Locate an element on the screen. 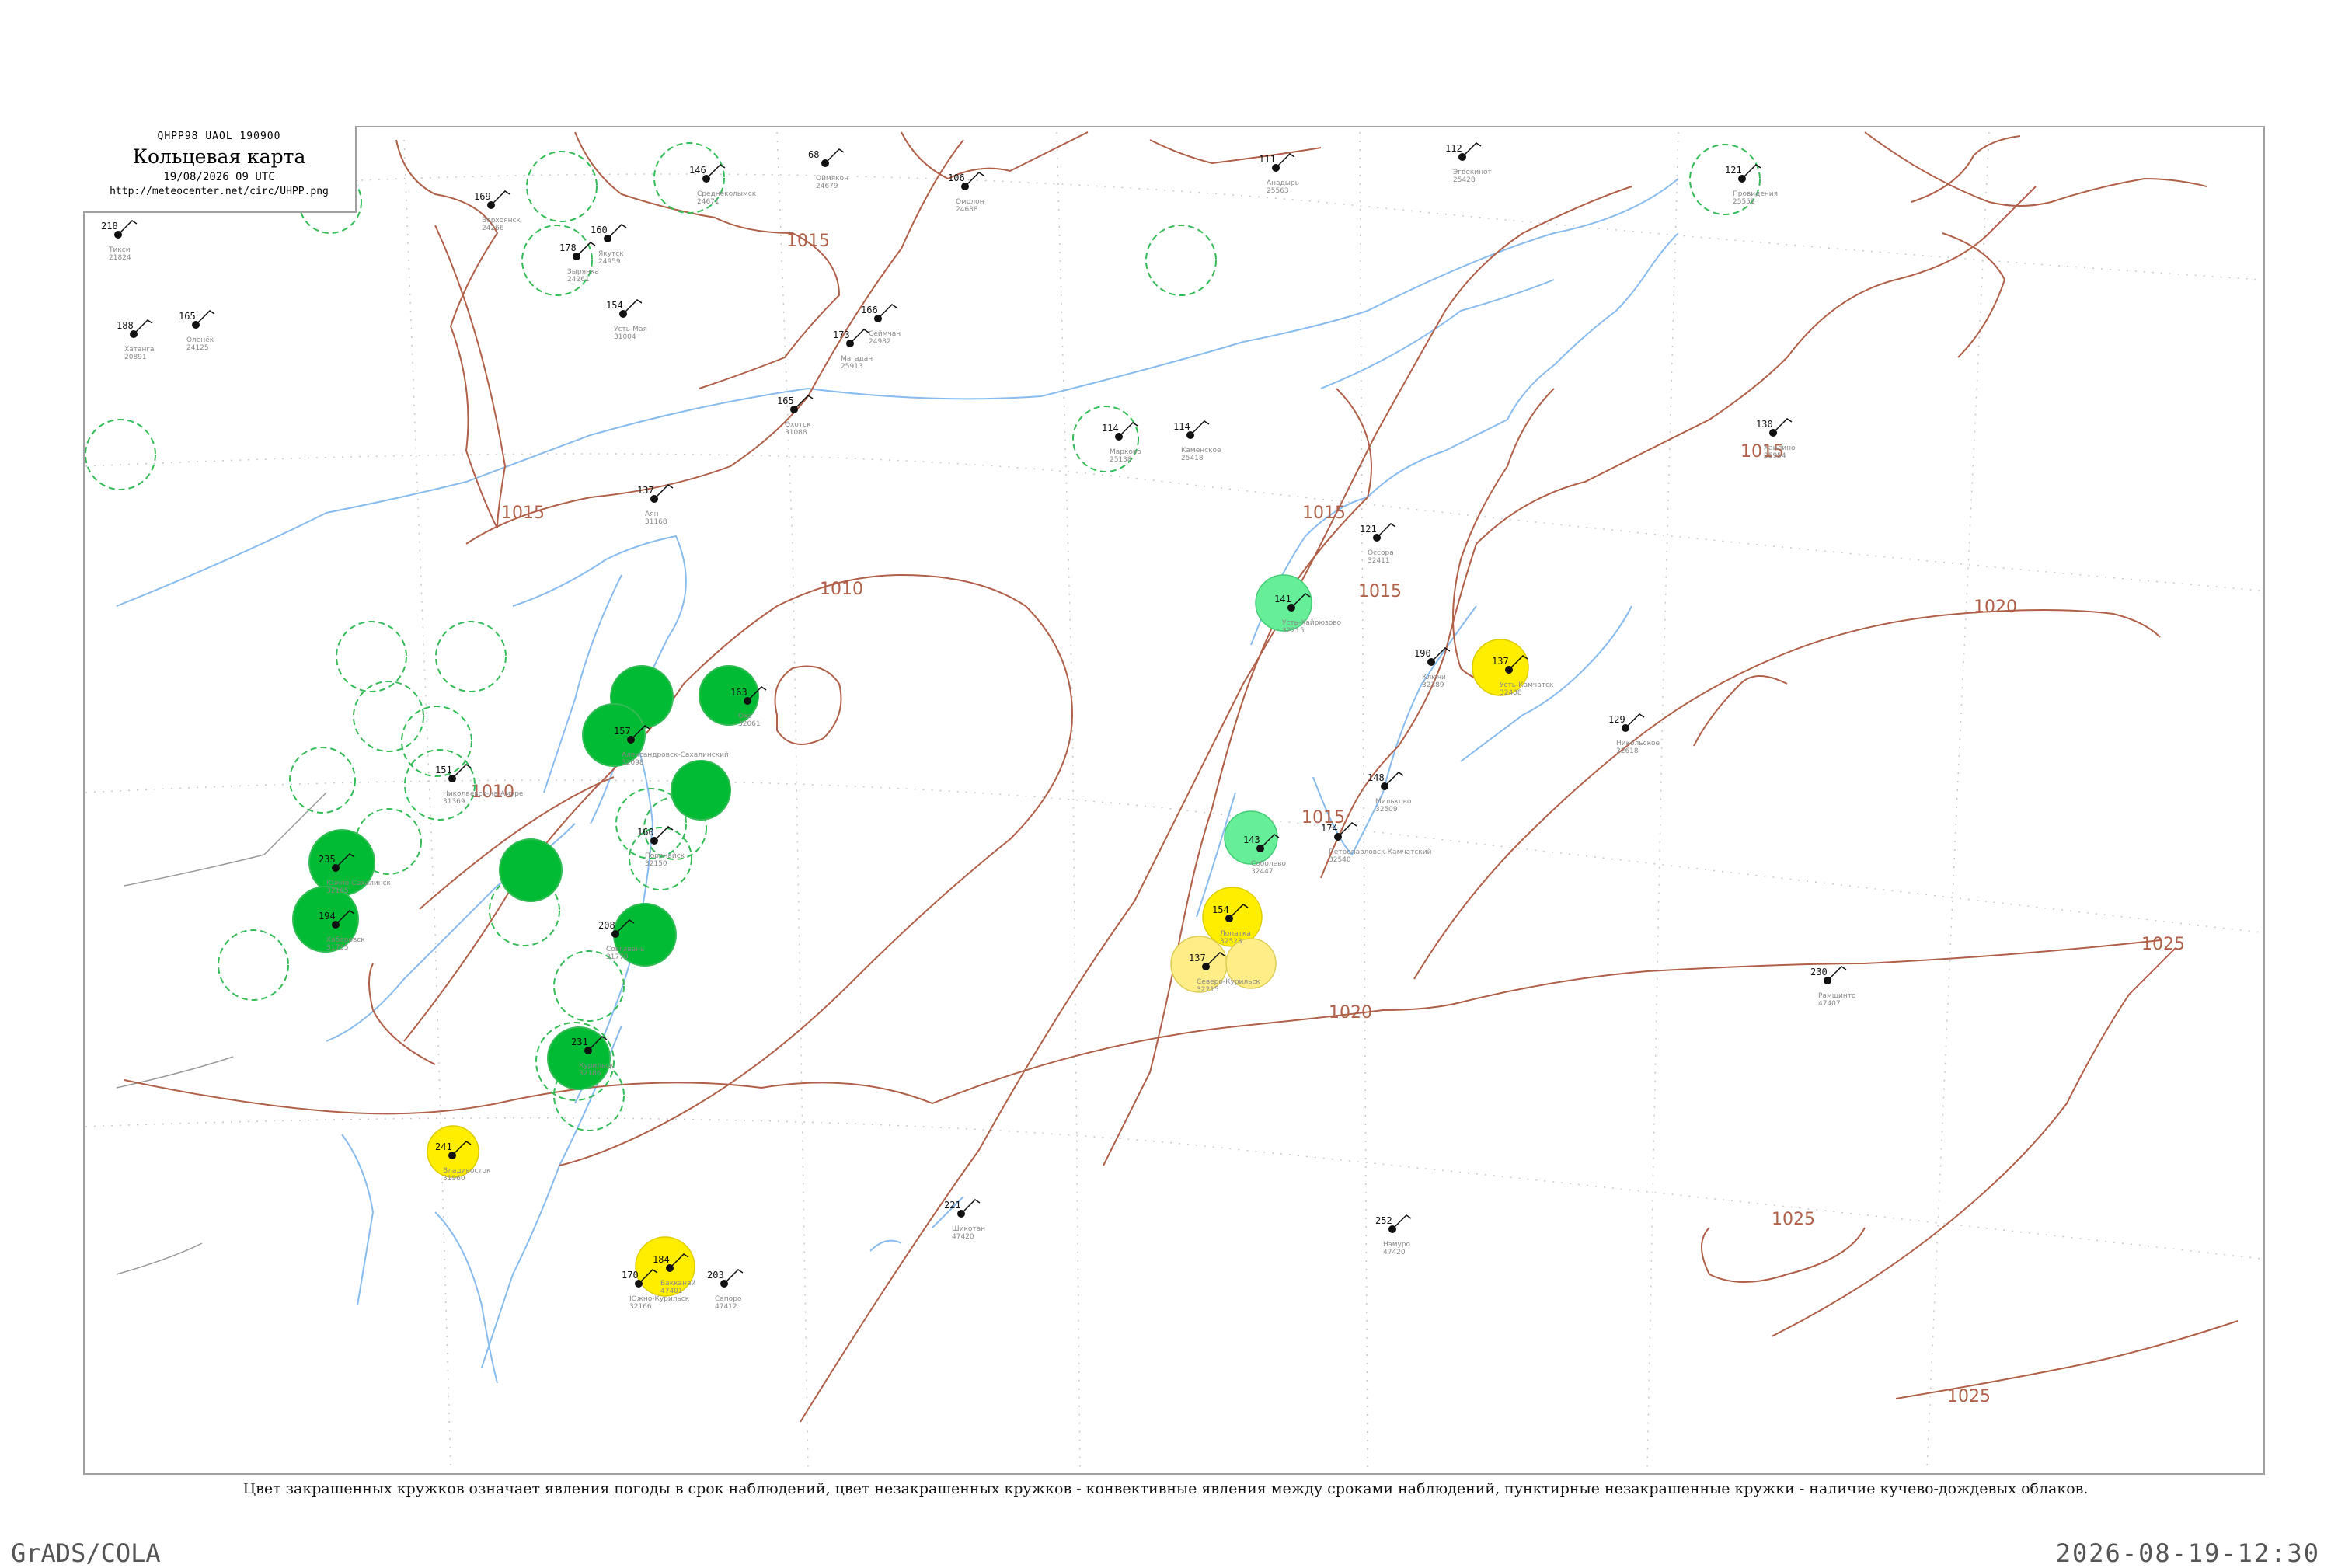  footer-software: GrADS/COLA is located at coordinates (86, 1553).